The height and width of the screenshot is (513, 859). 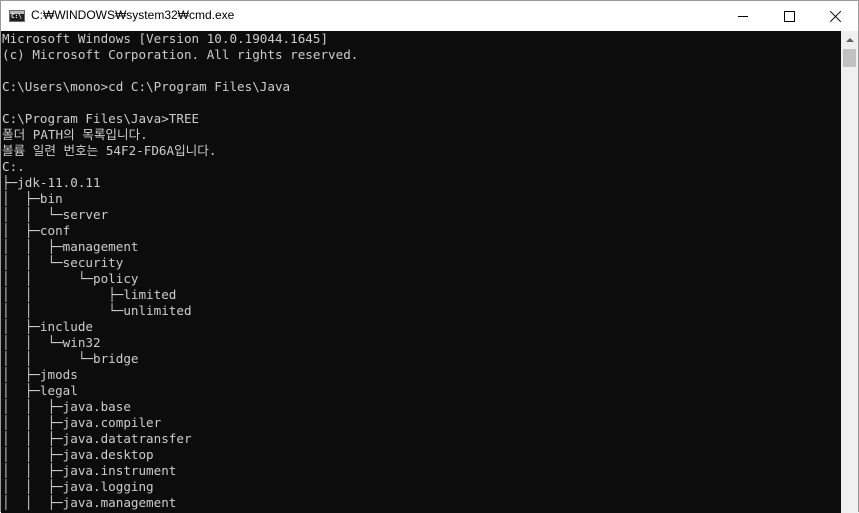 I want to click on console-line: 폴더 PATH의 목록입니다., so click(x=75, y=134).